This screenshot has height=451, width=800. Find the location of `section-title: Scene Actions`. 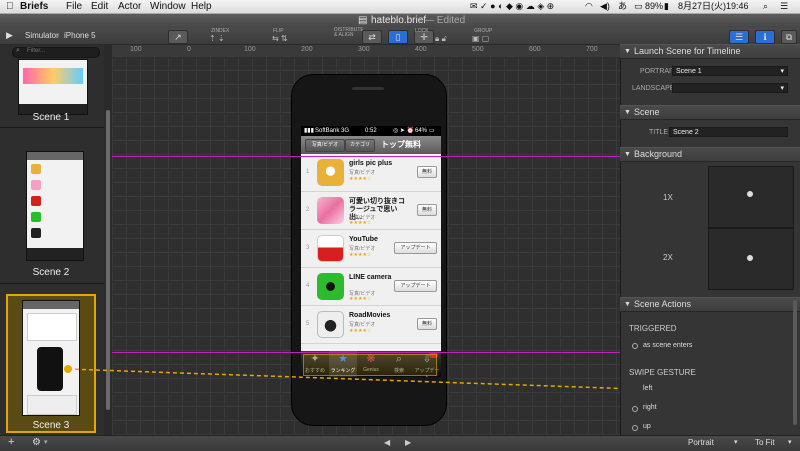

section-title: Scene Actions is located at coordinates (663, 304).